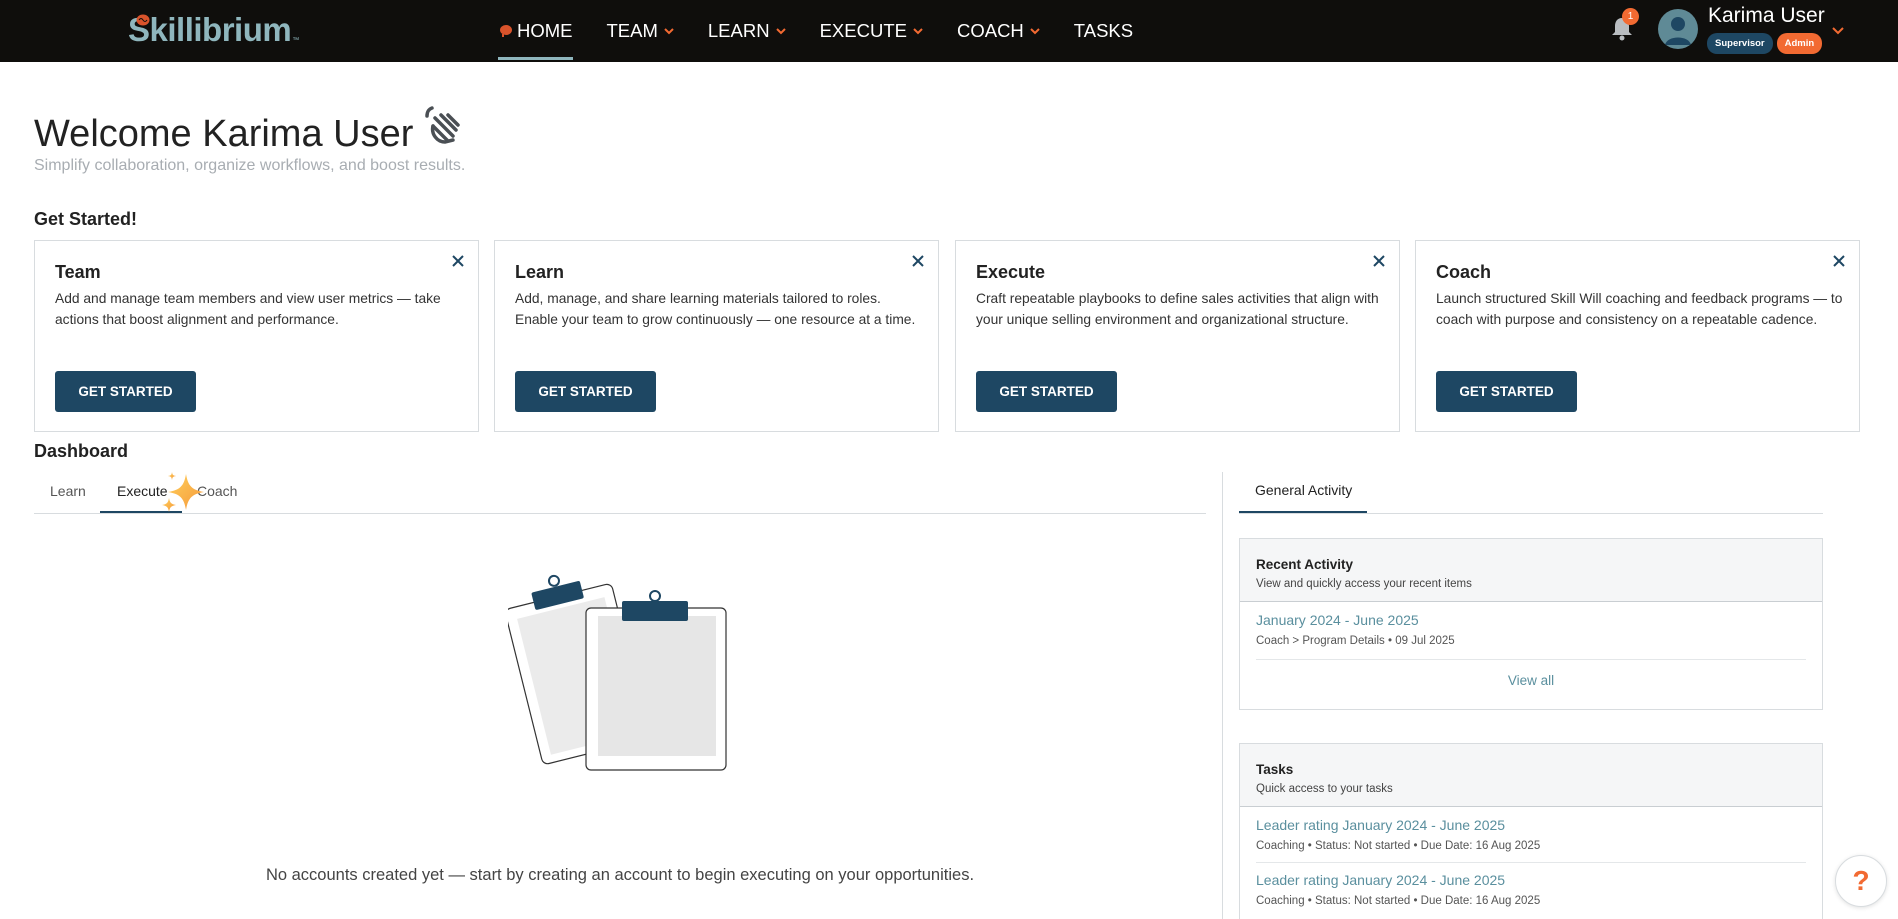  I want to click on skillibrium-logo: Skillibrium ™, so click(213, 30).